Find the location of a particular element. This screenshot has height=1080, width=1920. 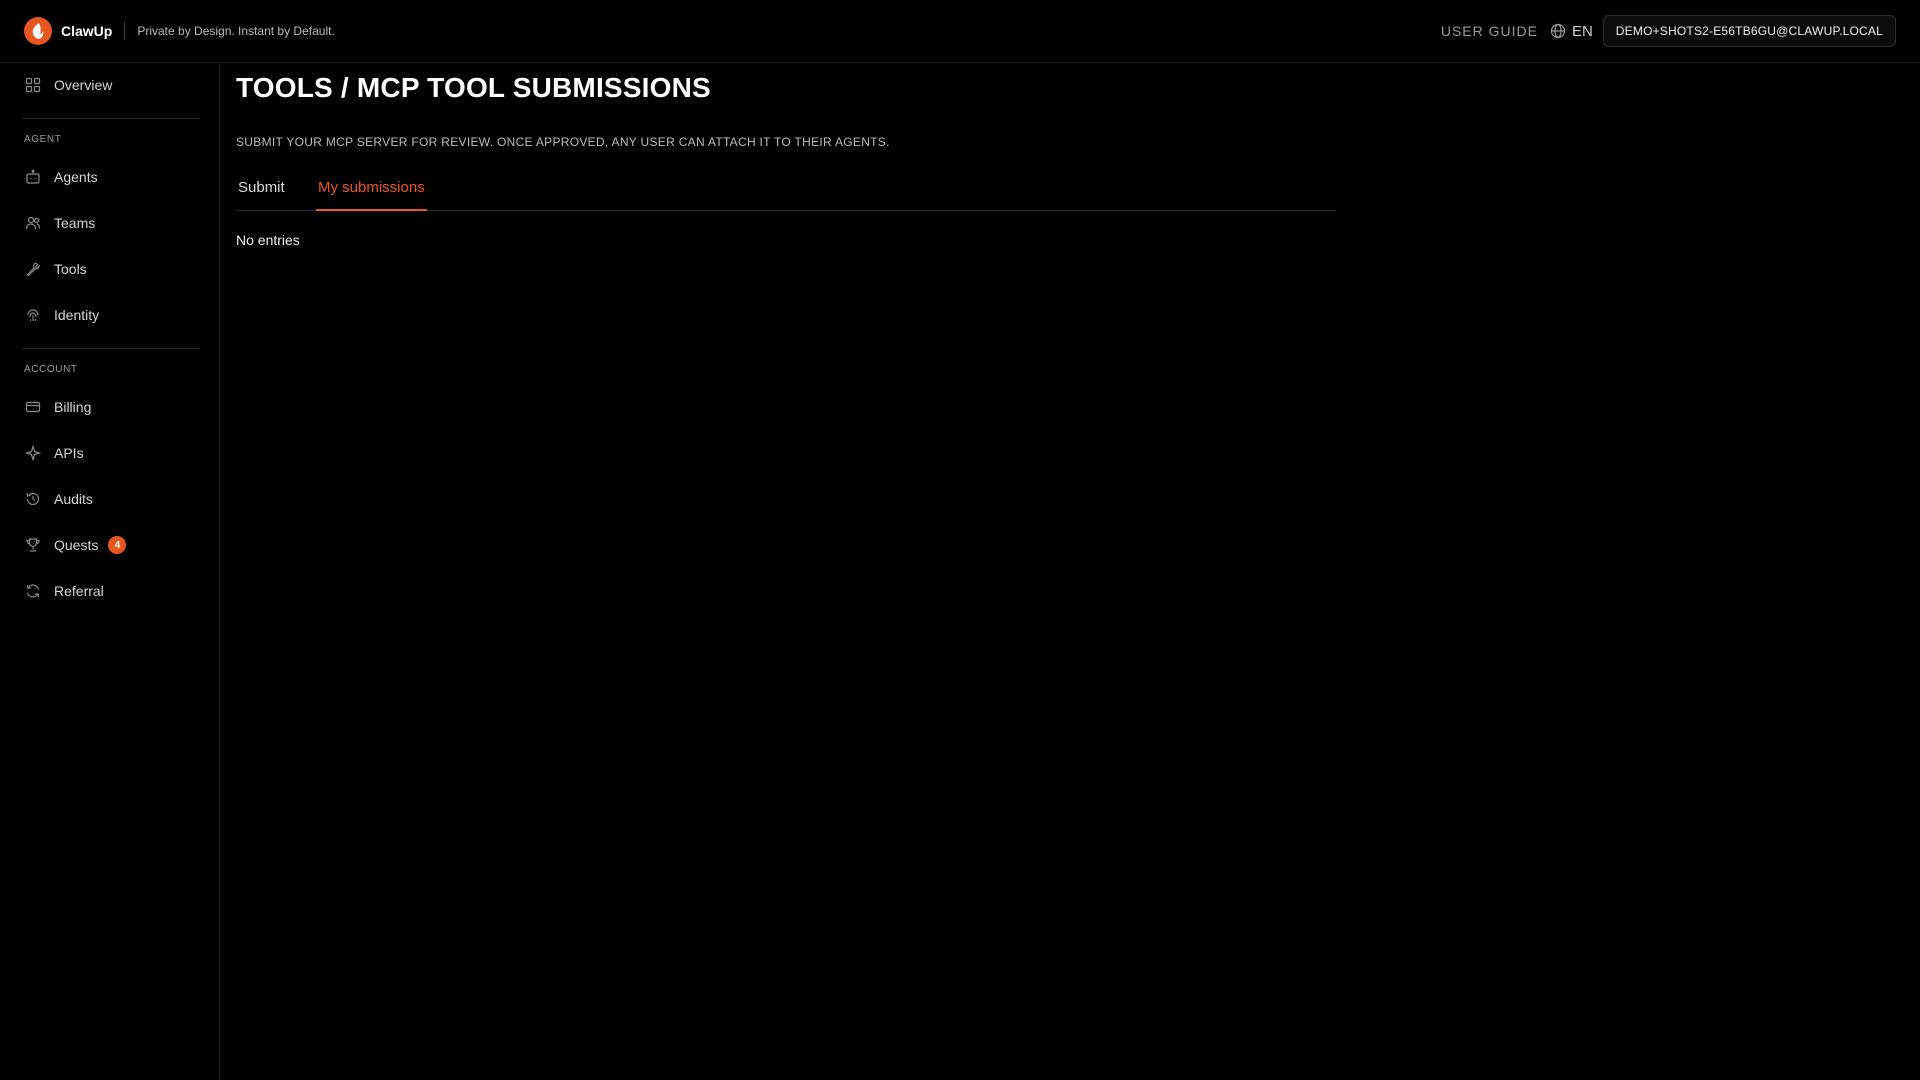

brand-divider is located at coordinates (125, 31).